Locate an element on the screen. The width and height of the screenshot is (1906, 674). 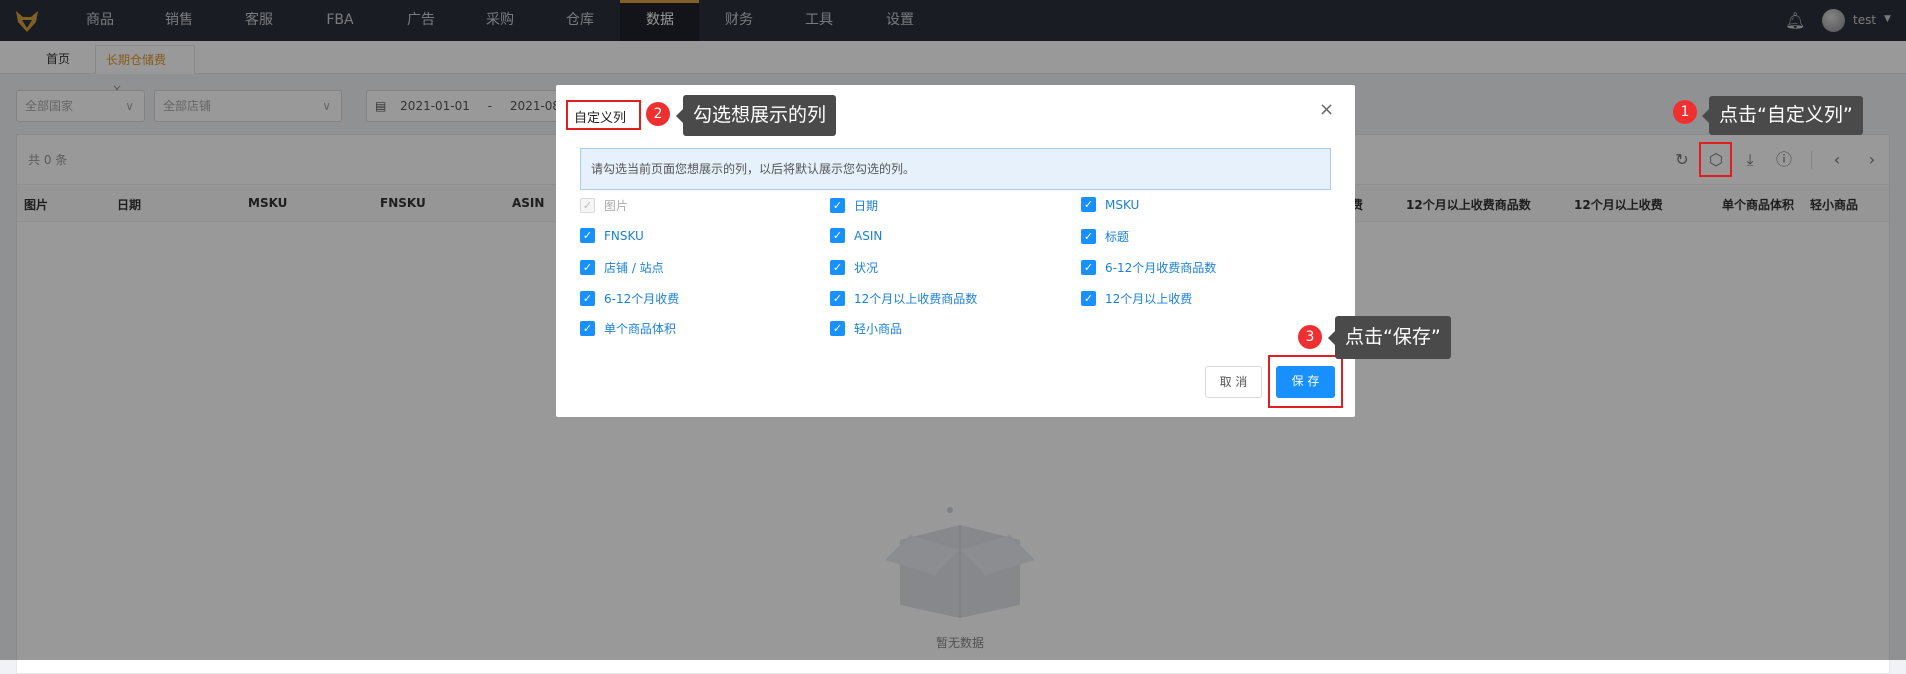
column-checkbox: ✓ ASIN is located at coordinates (856, 235).